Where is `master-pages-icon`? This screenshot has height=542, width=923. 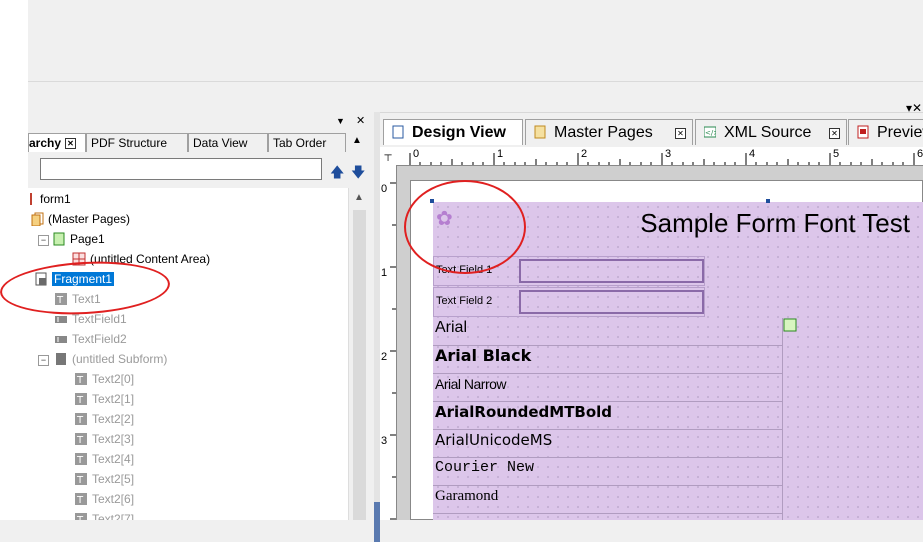
master-pages-icon is located at coordinates (37, 219).